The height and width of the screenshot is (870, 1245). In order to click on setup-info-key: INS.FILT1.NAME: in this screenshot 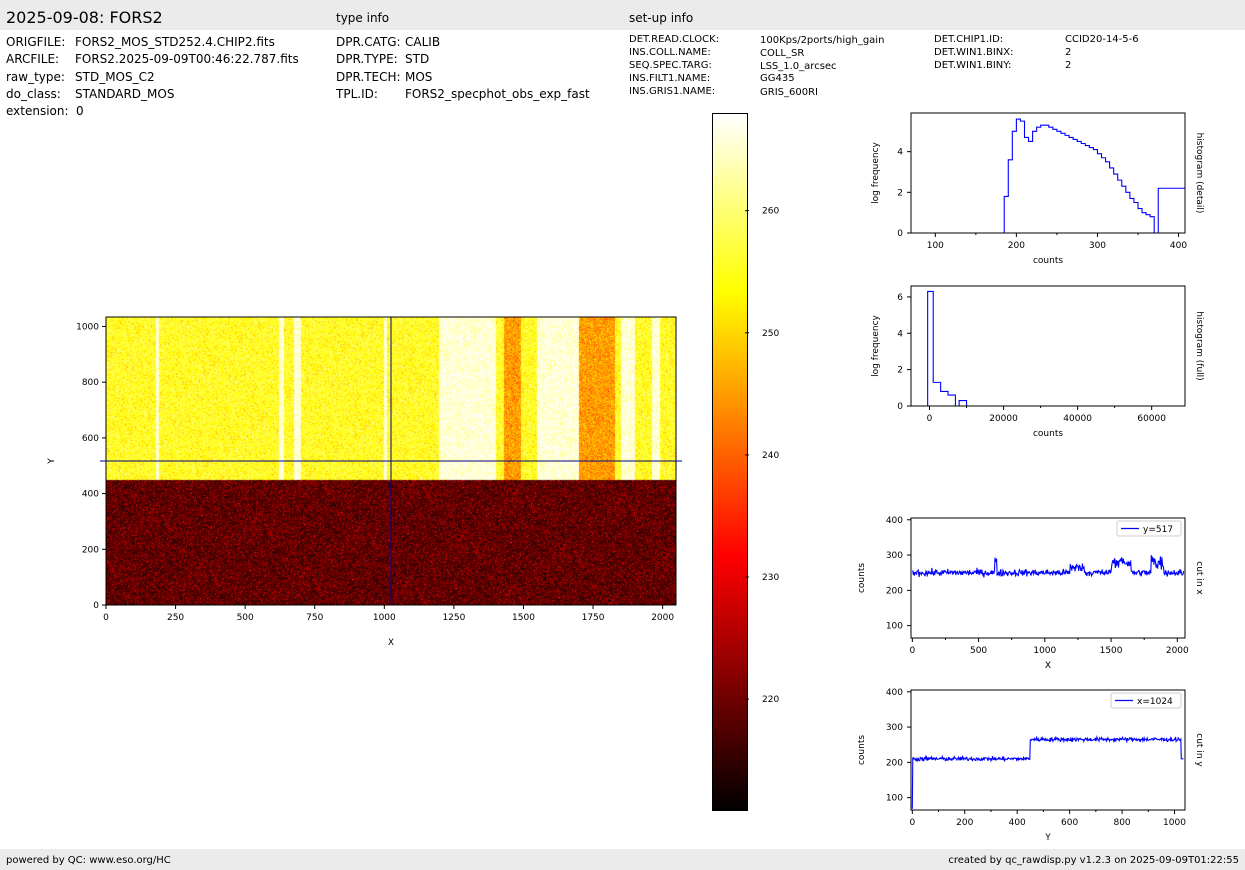, I will do `click(670, 78)`.